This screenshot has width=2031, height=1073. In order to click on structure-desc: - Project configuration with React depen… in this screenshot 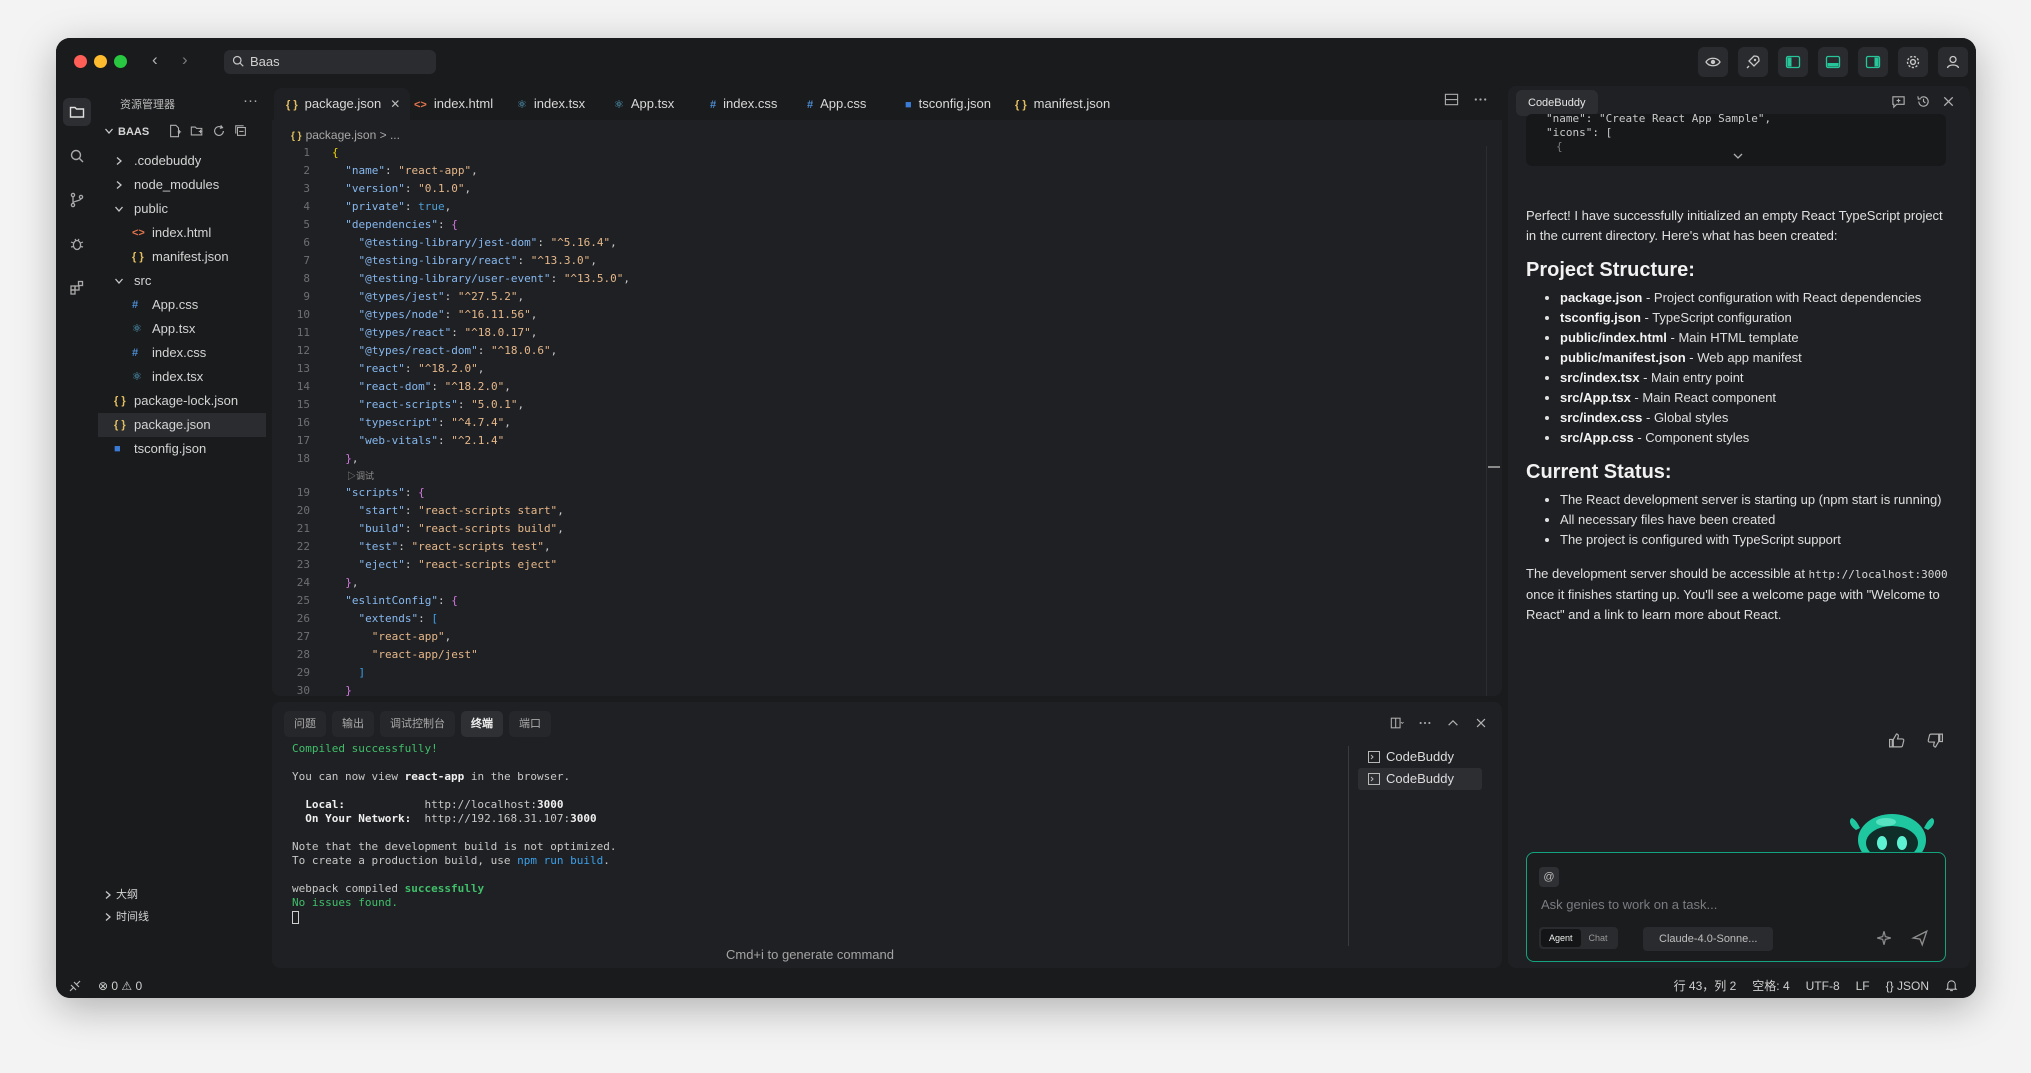, I will do `click(1782, 297)`.